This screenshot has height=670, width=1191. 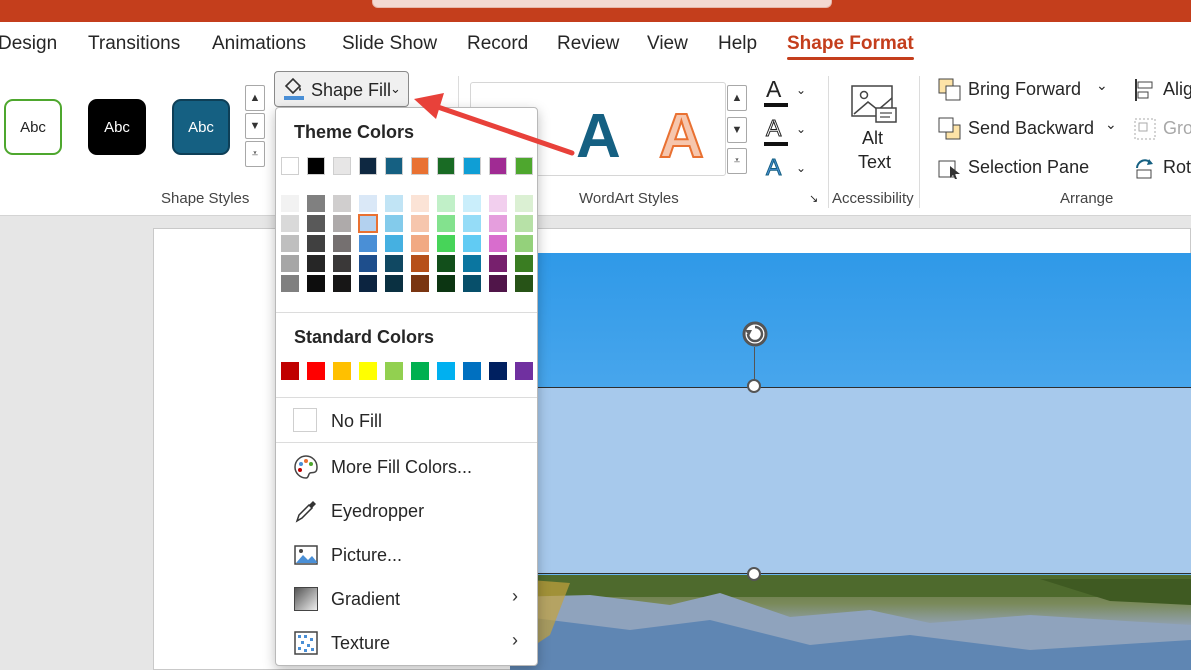 What do you see at coordinates (255, 126) in the screenshot?
I see `shape-styles-scroll-down: ▼` at bounding box center [255, 126].